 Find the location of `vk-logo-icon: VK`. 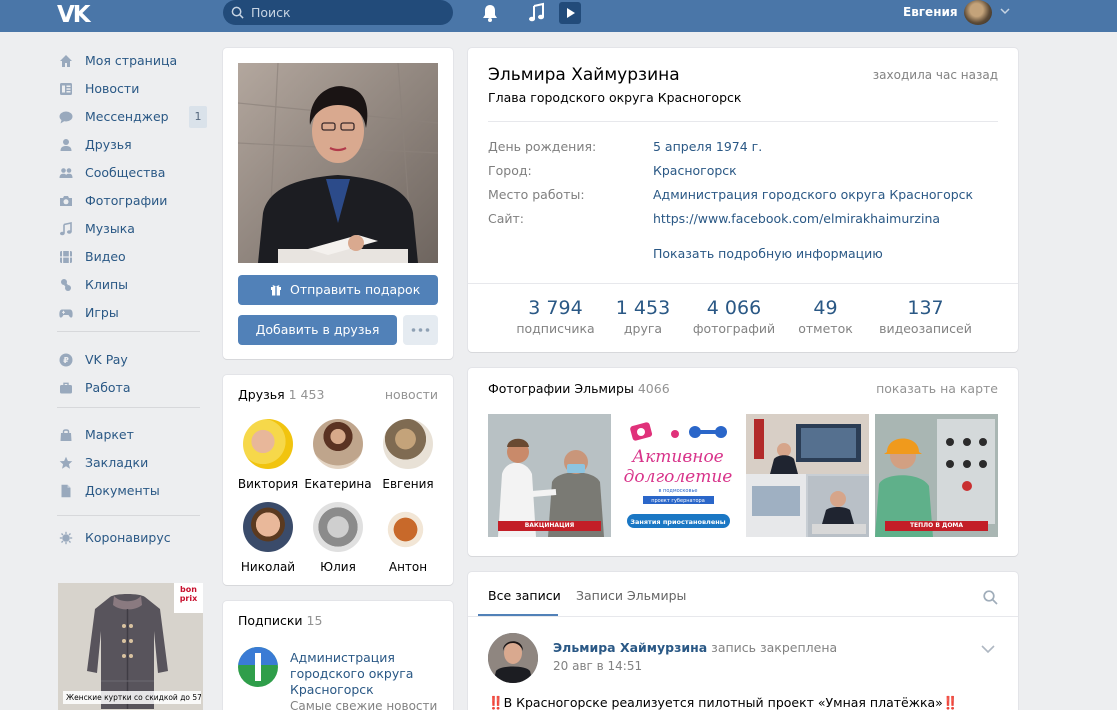

vk-logo-icon: VK is located at coordinates (74, 15).